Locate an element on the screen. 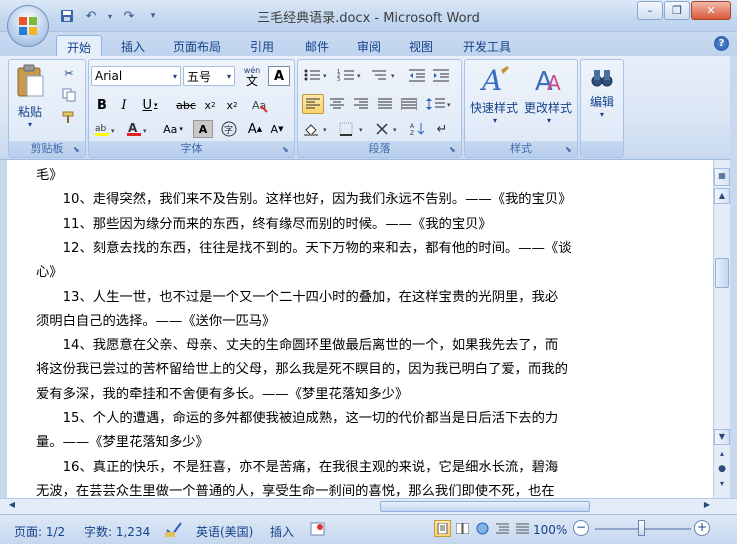 Image resolution: width=737 pixels, height=544 pixels. document-line: 毛》 is located at coordinates (49, 173).